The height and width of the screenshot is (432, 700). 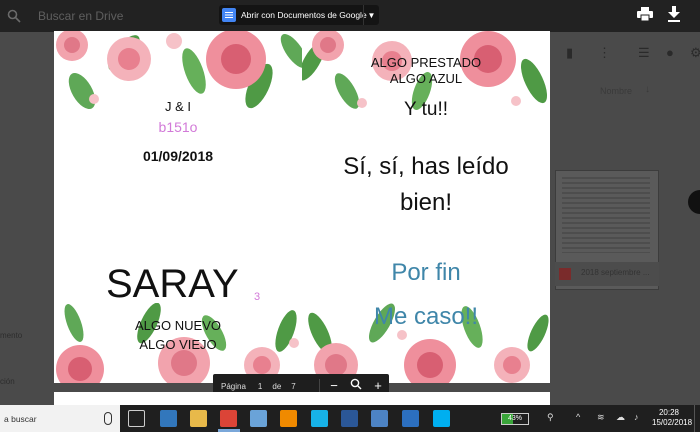 What do you see at coordinates (697, 418) in the screenshot?
I see `show-desktop-button` at bounding box center [697, 418].